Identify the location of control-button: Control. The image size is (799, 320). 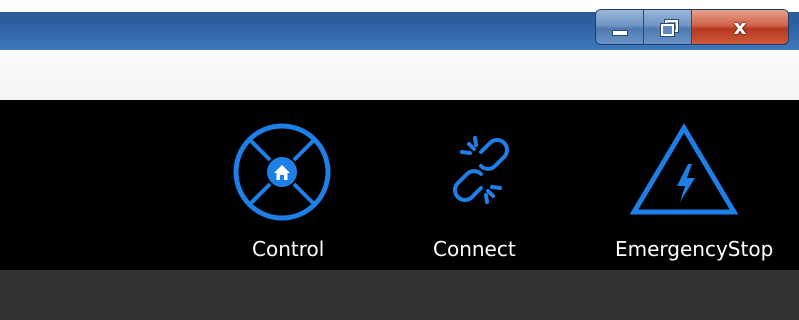
(285, 185).